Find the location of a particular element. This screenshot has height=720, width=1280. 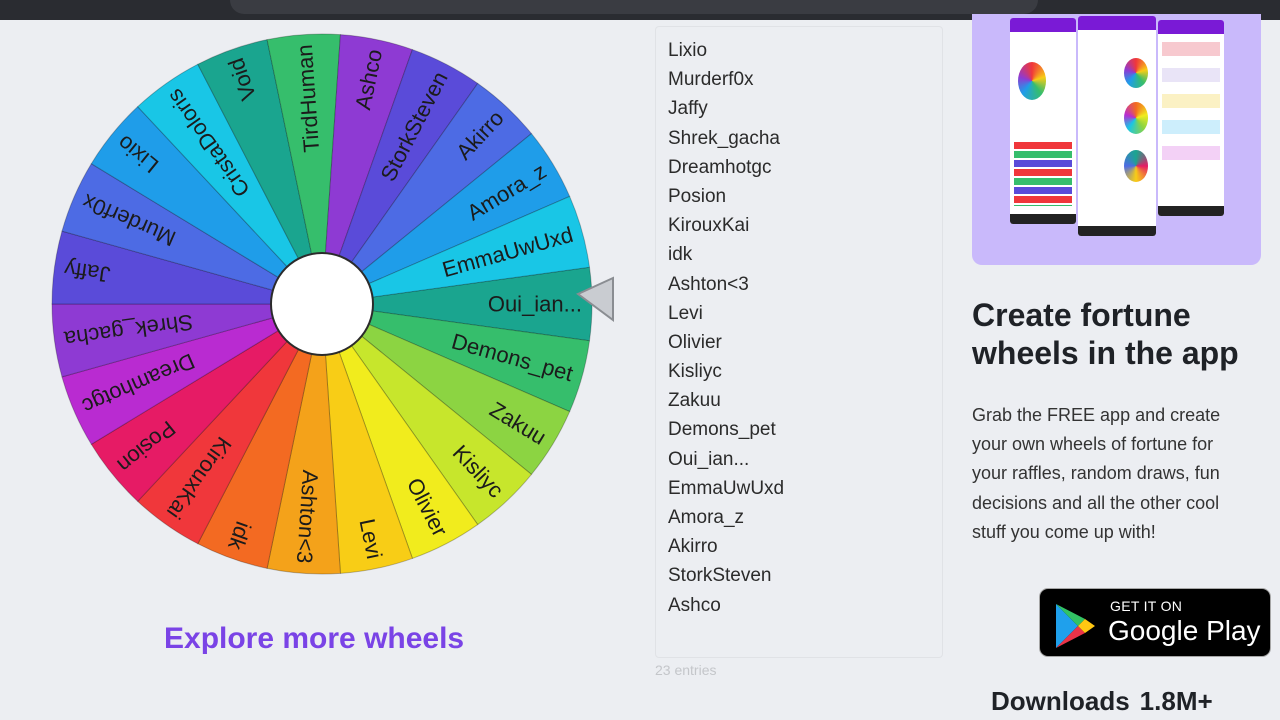

entry-item: Ashco is located at coordinates (805, 605).